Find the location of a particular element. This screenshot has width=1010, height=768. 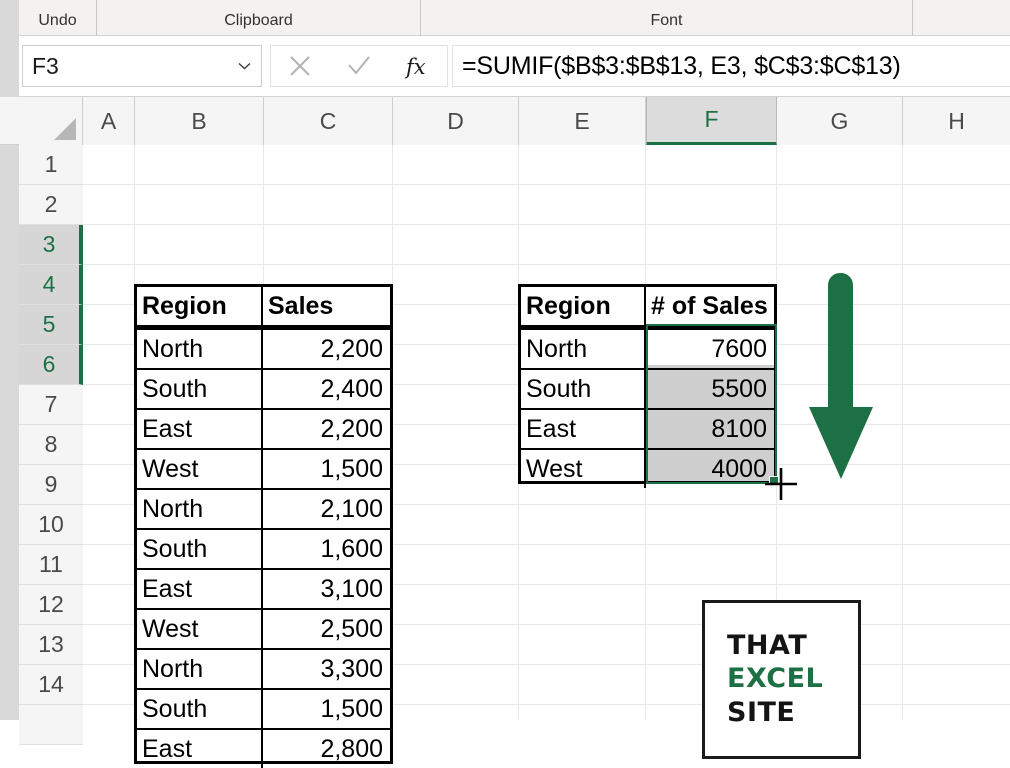

summary-header-region: Region is located at coordinates (583, 306).